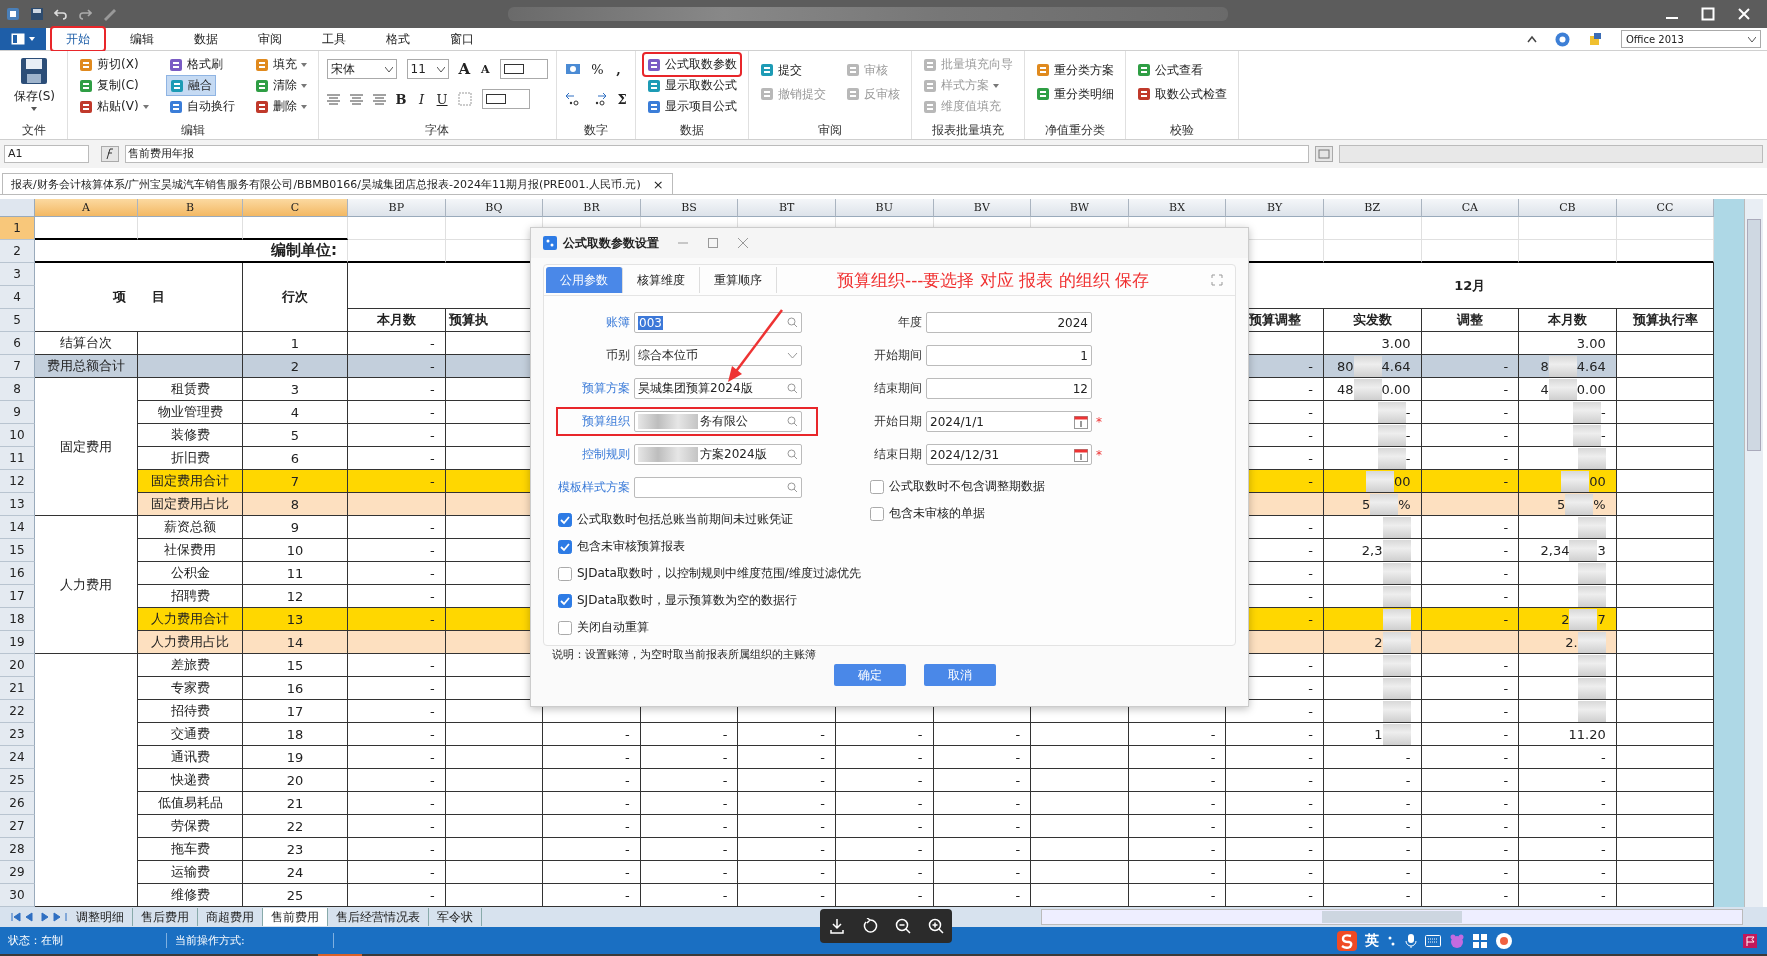 This screenshot has height=956, width=1767. I want to click on app-icon, so click(13, 14).